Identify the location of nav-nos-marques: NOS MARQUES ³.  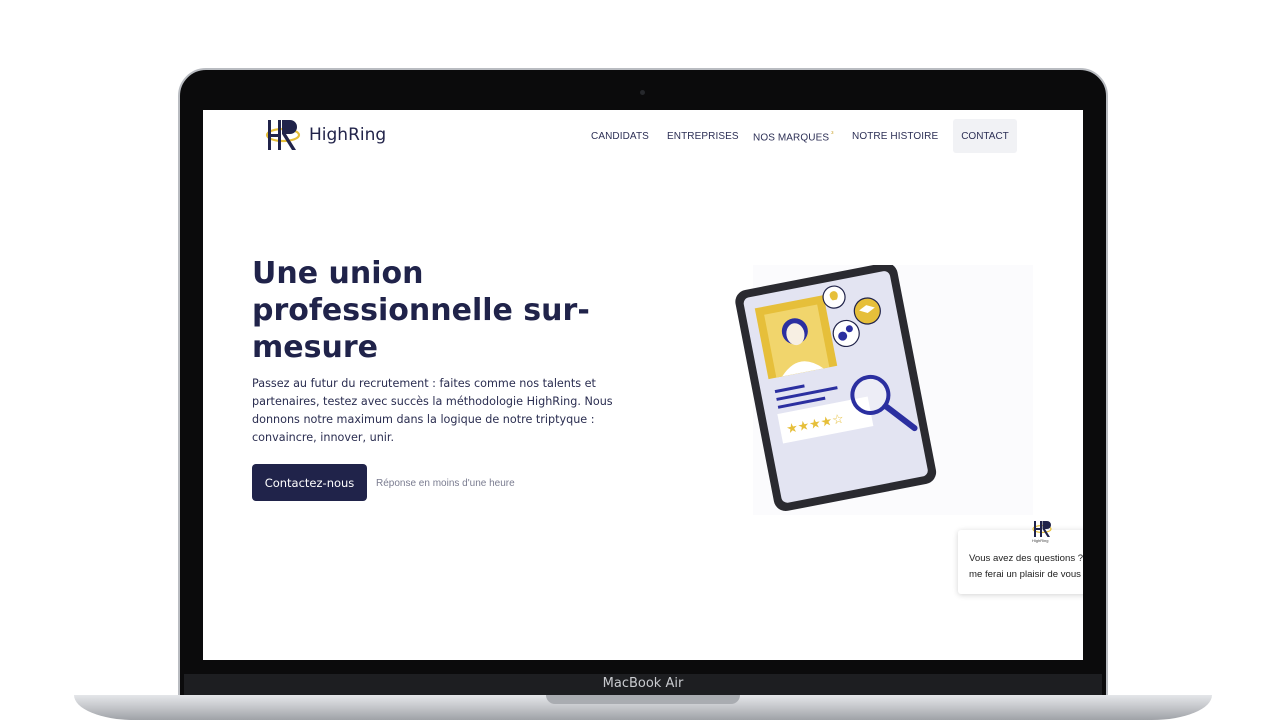
(793, 137).